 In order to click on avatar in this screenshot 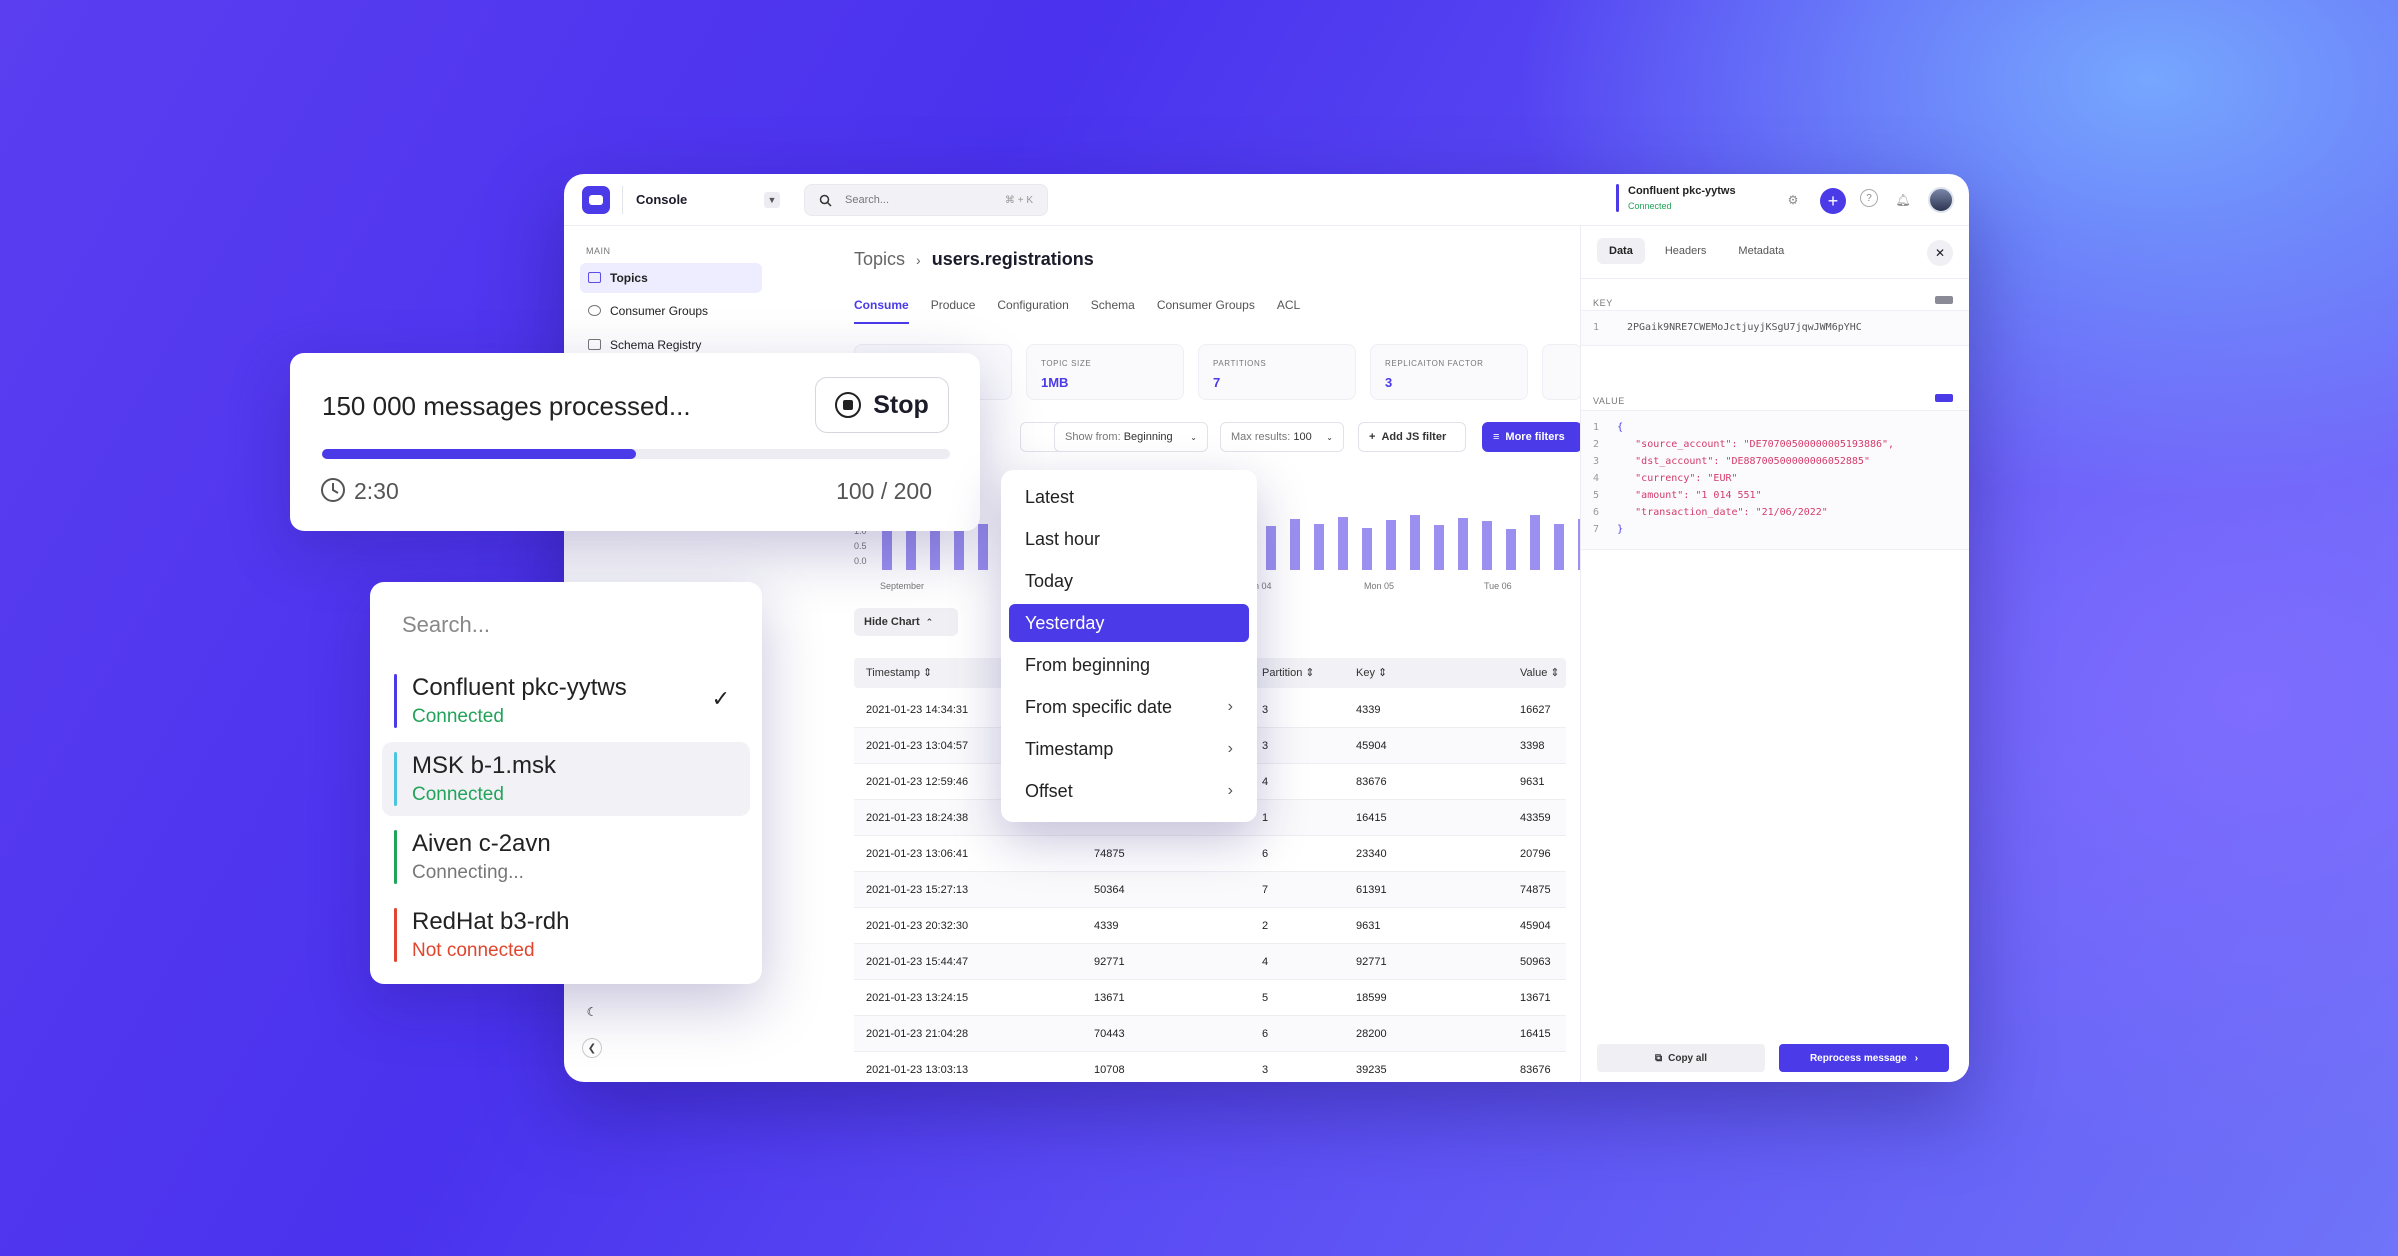, I will do `click(1941, 200)`.